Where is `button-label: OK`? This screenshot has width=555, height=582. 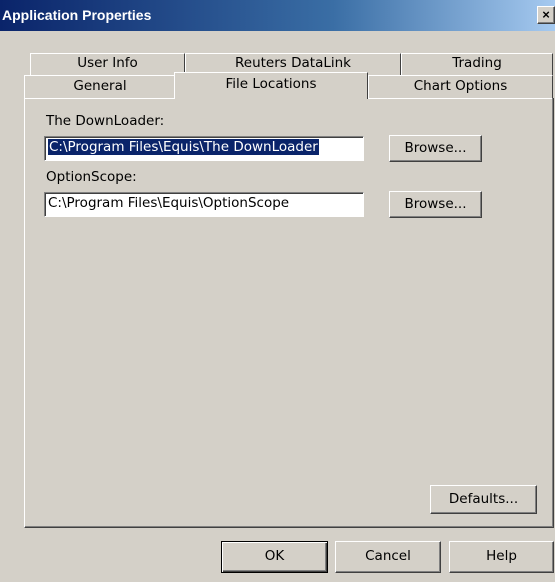
button-label: OK is located at coordinates (274, 556).